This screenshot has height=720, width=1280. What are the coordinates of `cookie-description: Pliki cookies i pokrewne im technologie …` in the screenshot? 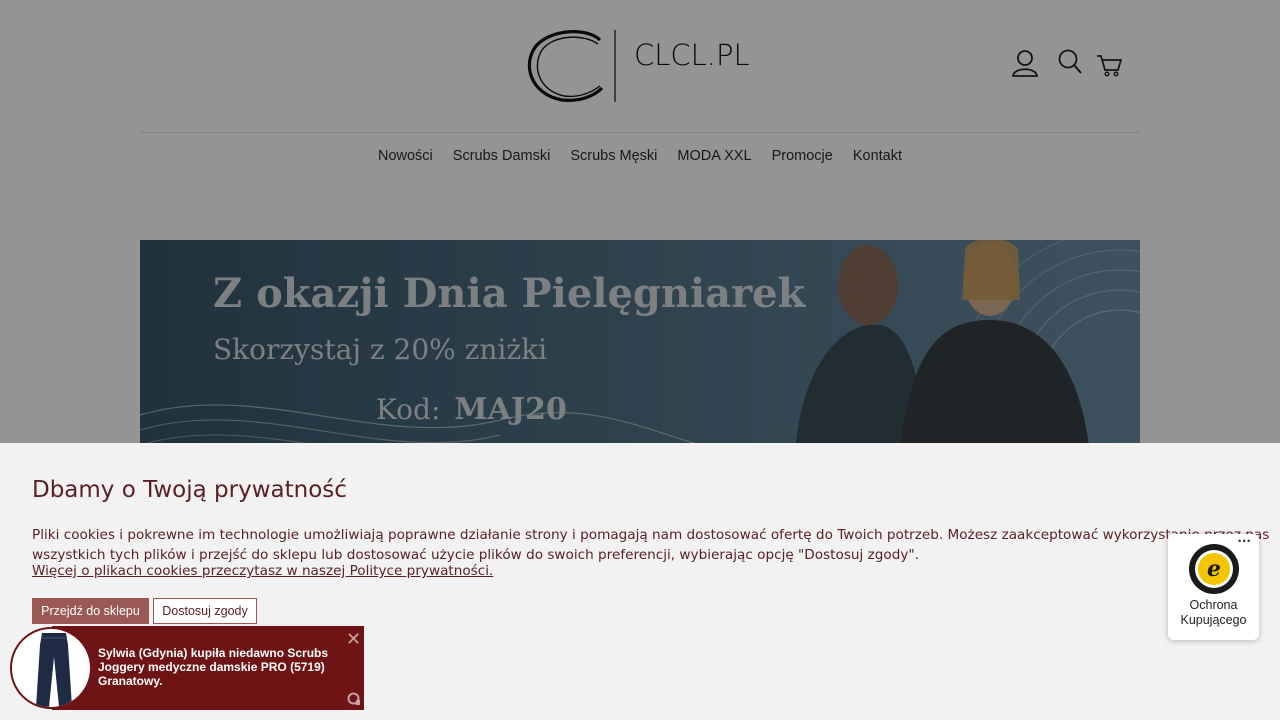 It's located at (651, 545).